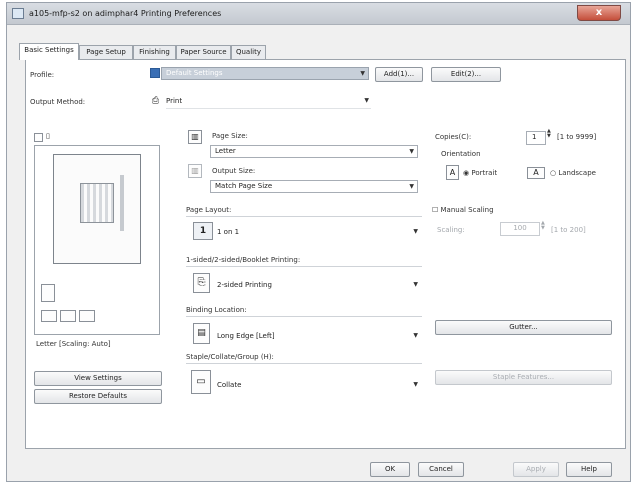 The image size is (633, 487). I want to click on preview-pane, so click(97, 240).